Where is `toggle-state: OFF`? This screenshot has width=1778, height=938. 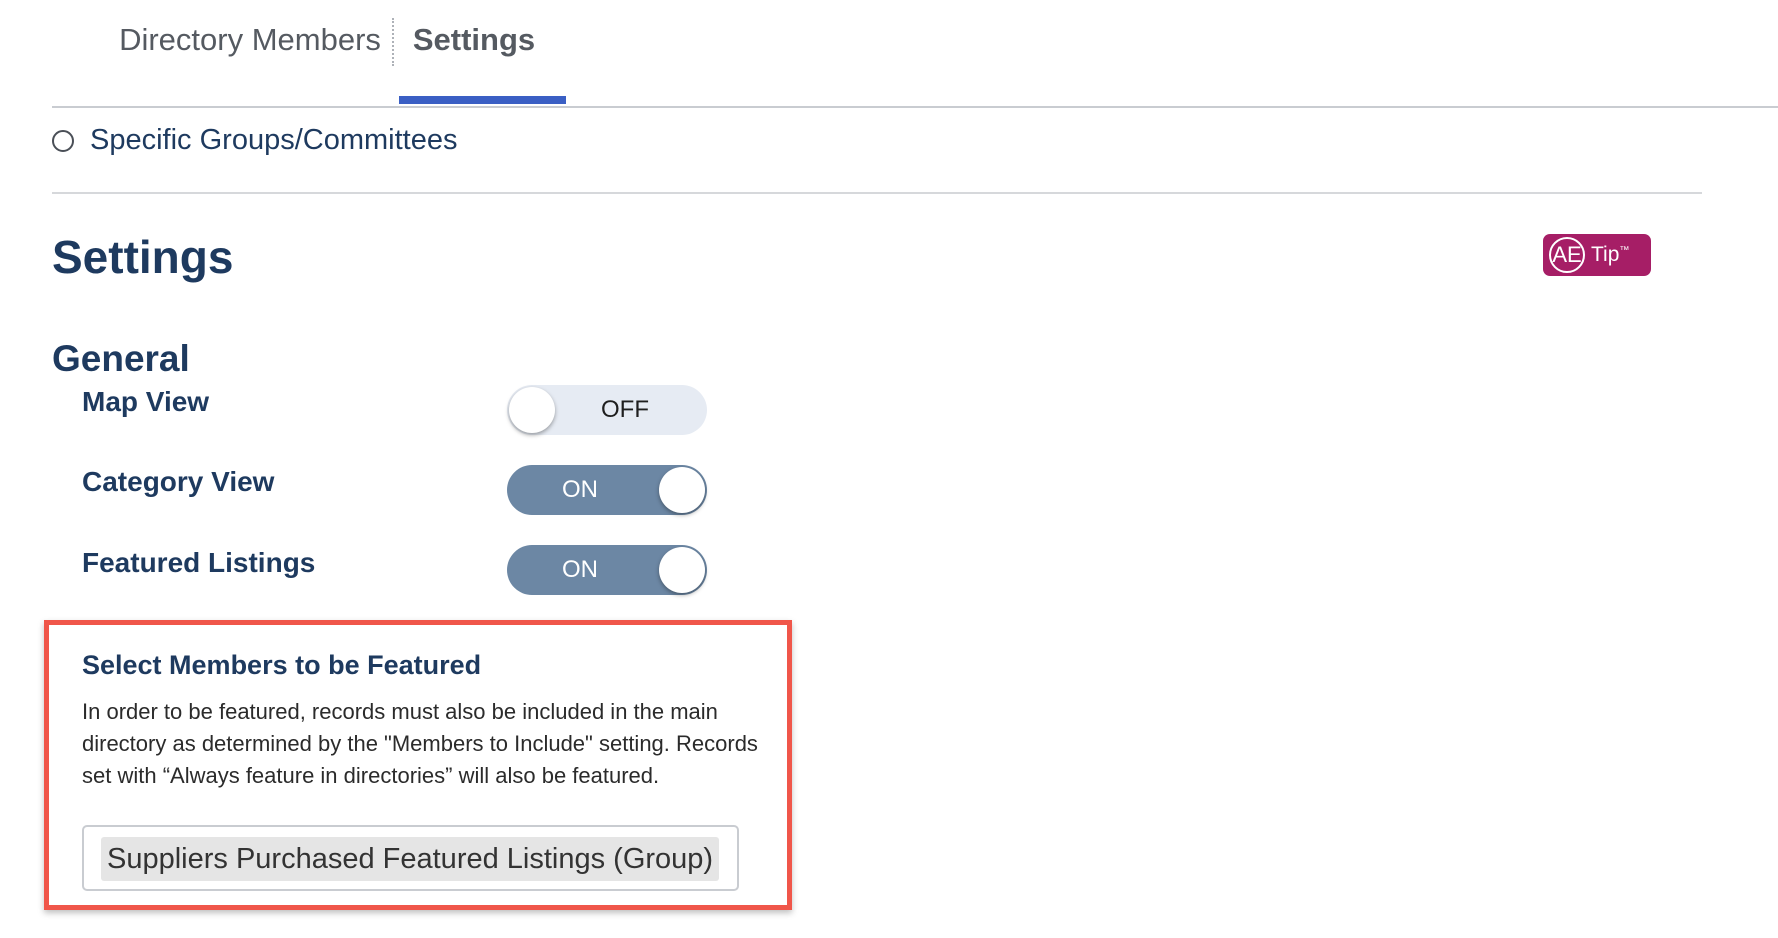
toggle-state: OFF is located at coordinates (625, 409).